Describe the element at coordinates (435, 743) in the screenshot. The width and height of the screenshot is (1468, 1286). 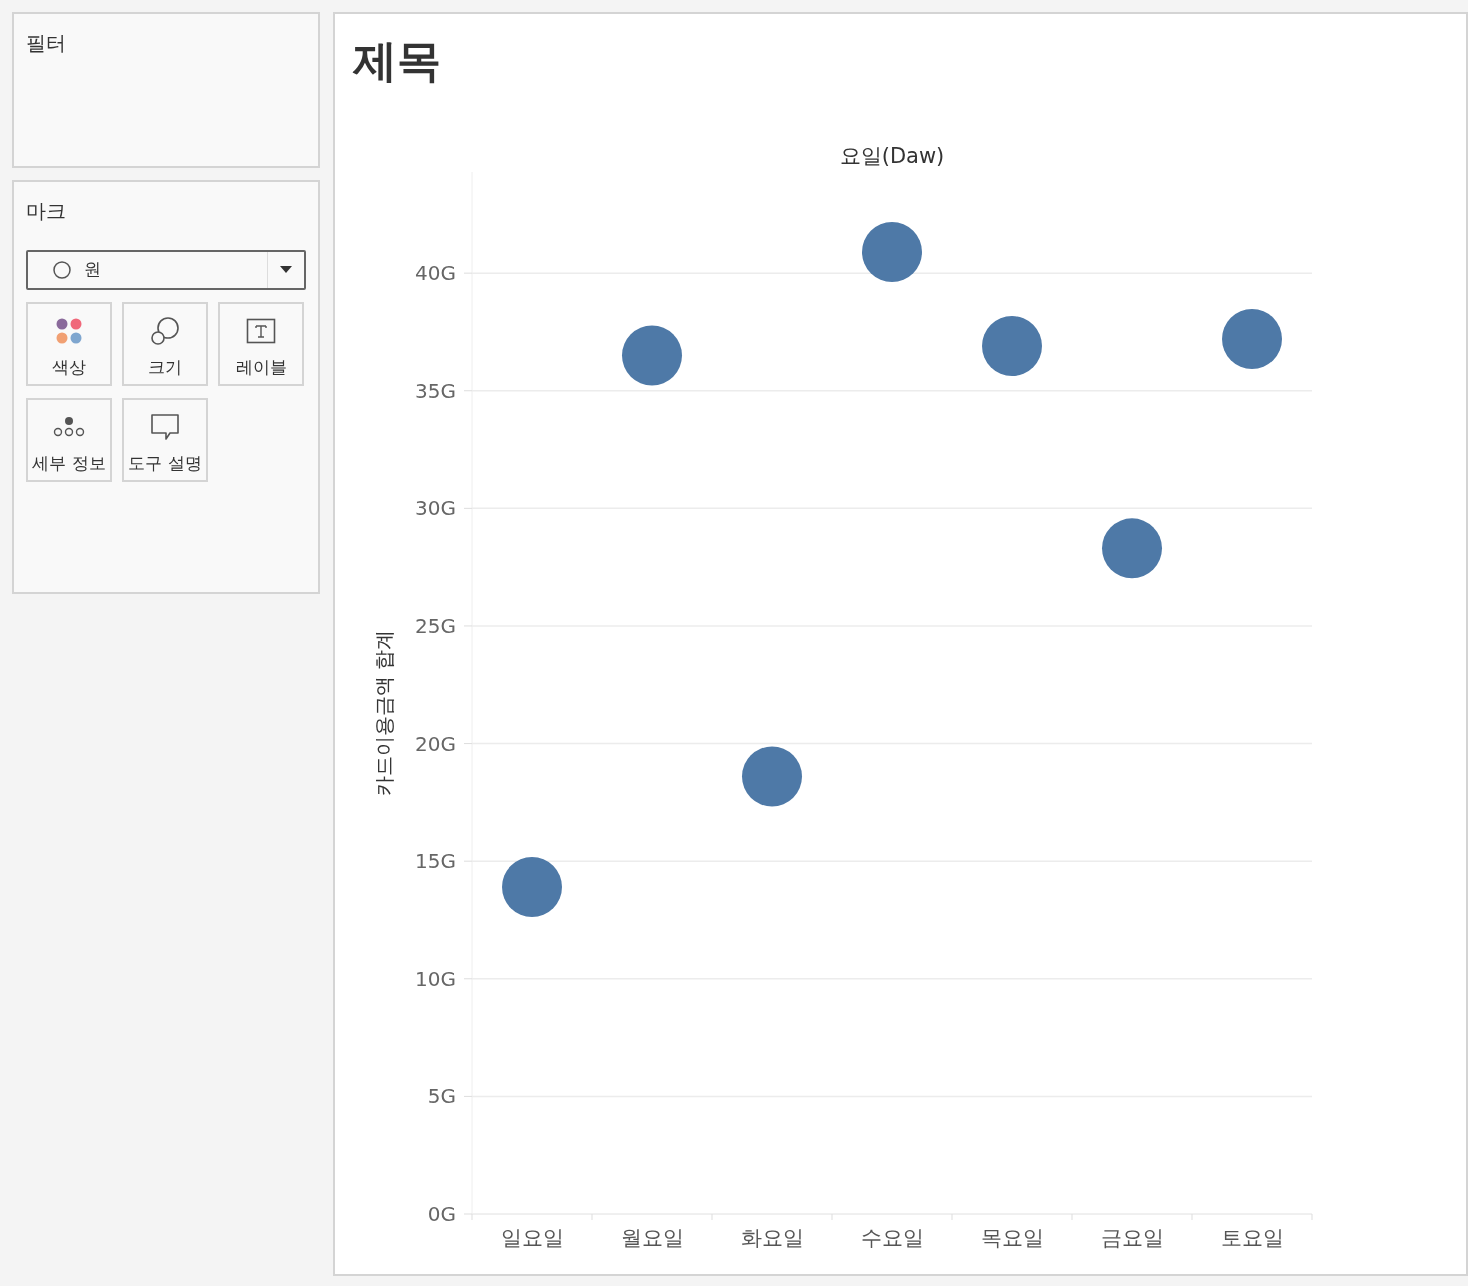
I see `y-tick-label: 20G` at that location.